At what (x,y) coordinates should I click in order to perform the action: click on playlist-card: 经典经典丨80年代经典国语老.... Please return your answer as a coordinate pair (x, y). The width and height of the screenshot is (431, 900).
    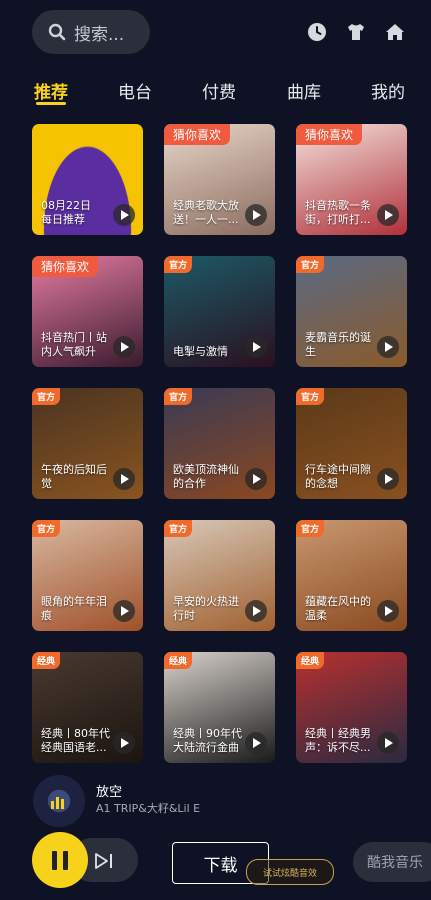
    Looking at the image, I should click on (87, 707).